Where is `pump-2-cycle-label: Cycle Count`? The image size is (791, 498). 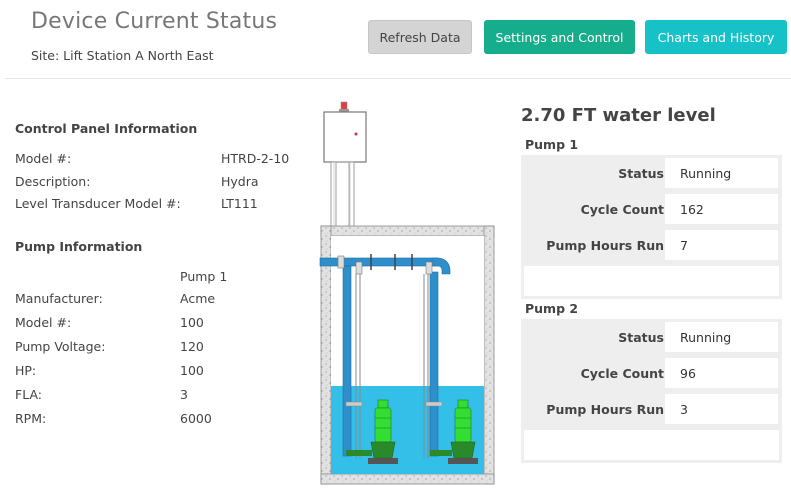 pump-2-cycle-label: Cycle Count is located at coordinates (622, 373).